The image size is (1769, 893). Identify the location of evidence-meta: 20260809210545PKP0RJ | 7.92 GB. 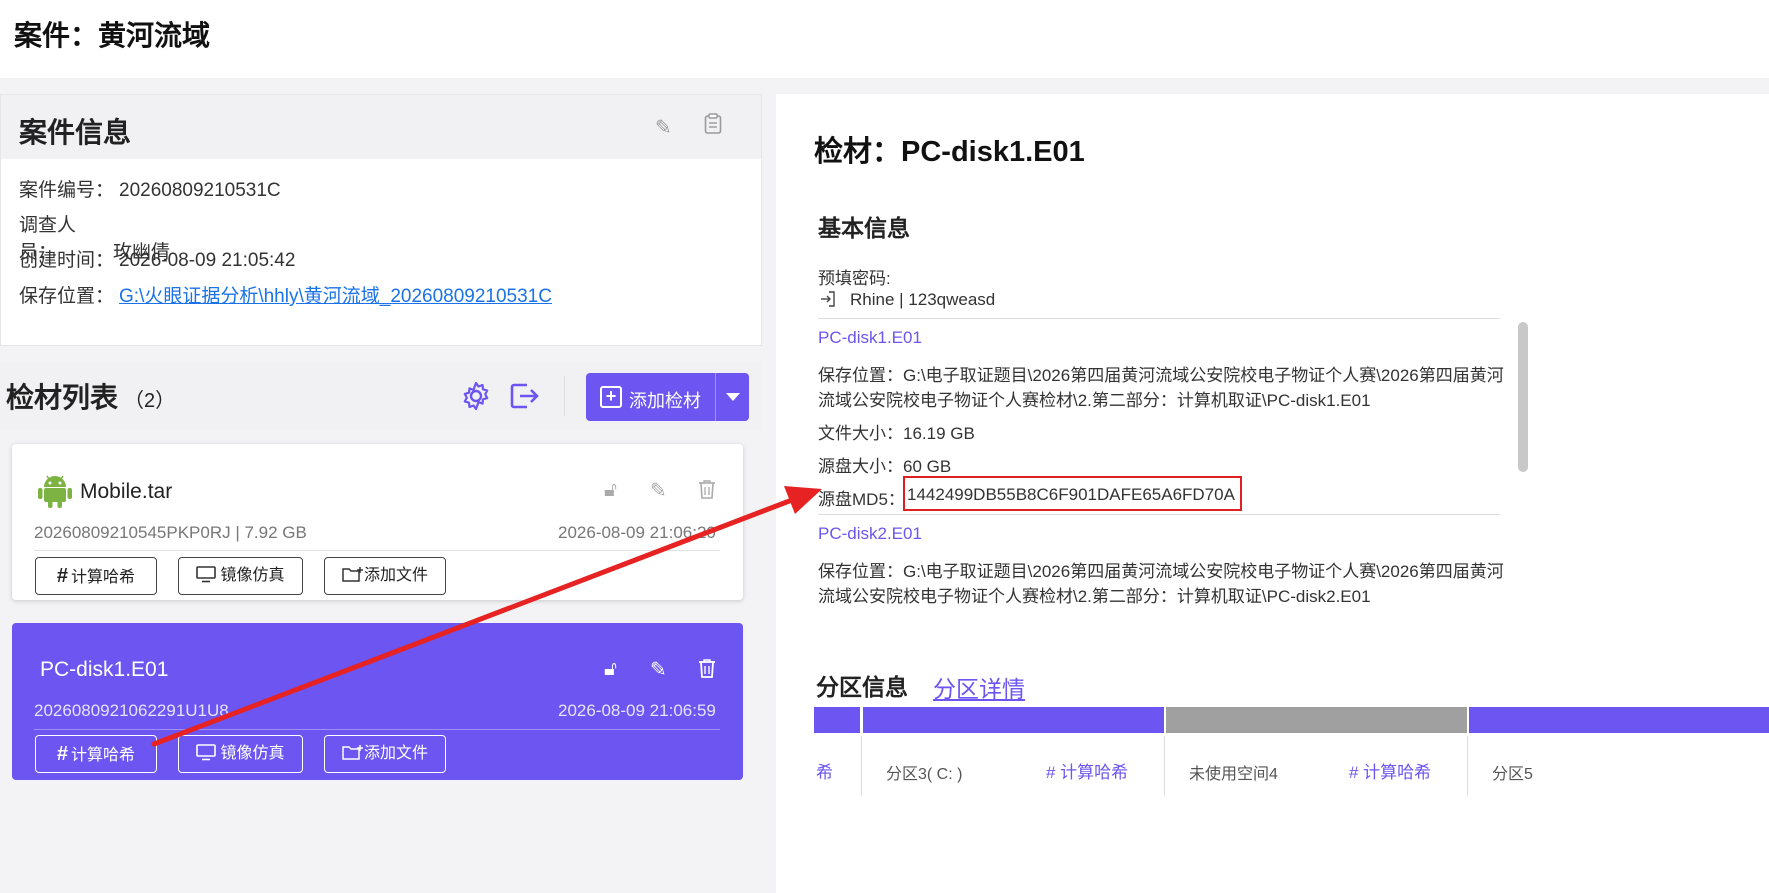
(170, 532).